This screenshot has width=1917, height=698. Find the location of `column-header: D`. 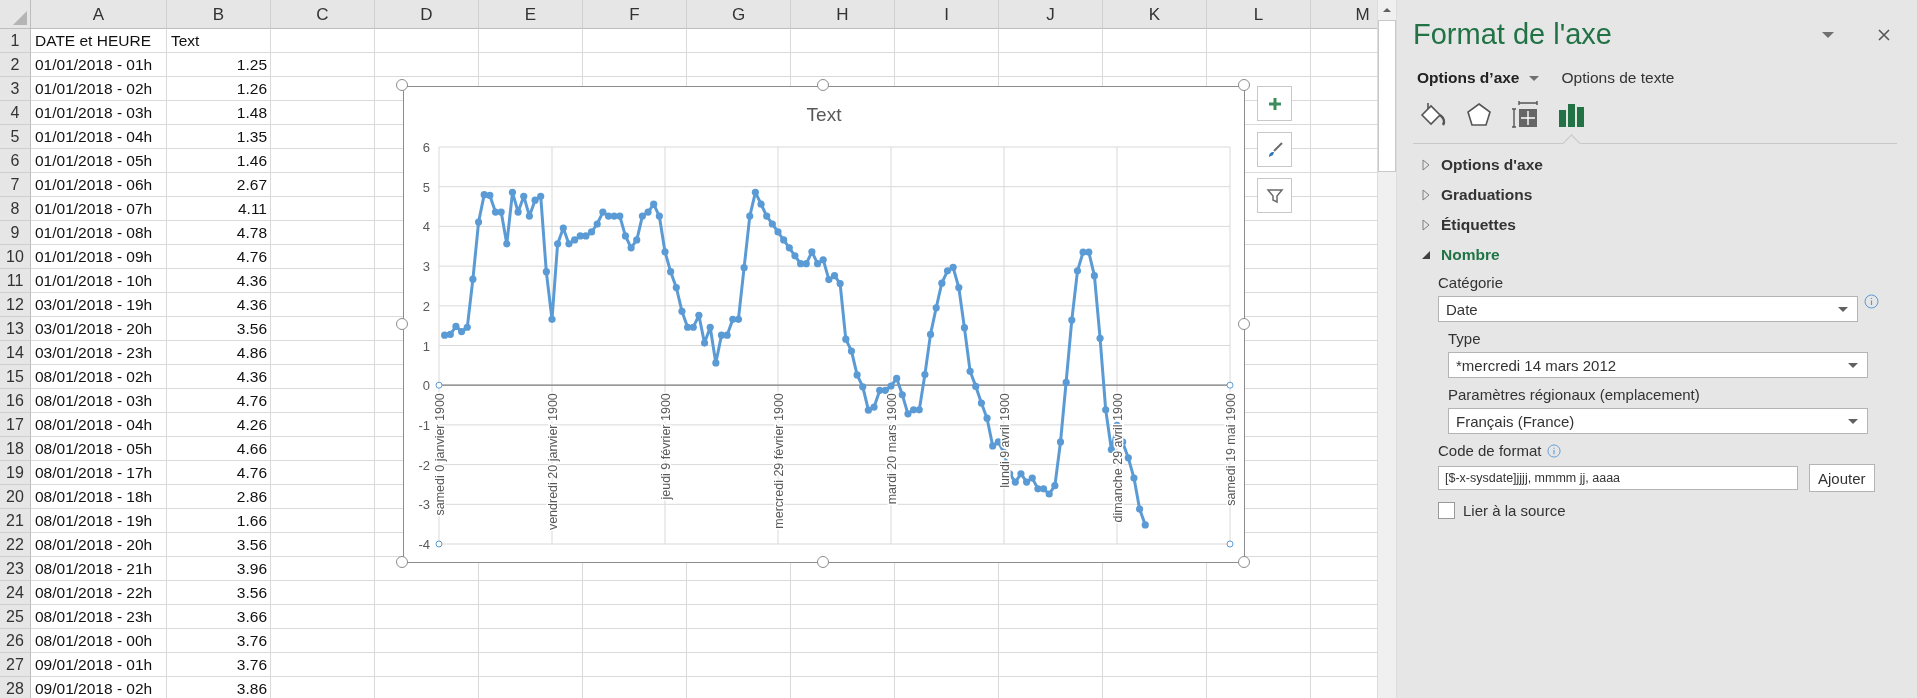

column-header: D is located at coordinates (427, 14).